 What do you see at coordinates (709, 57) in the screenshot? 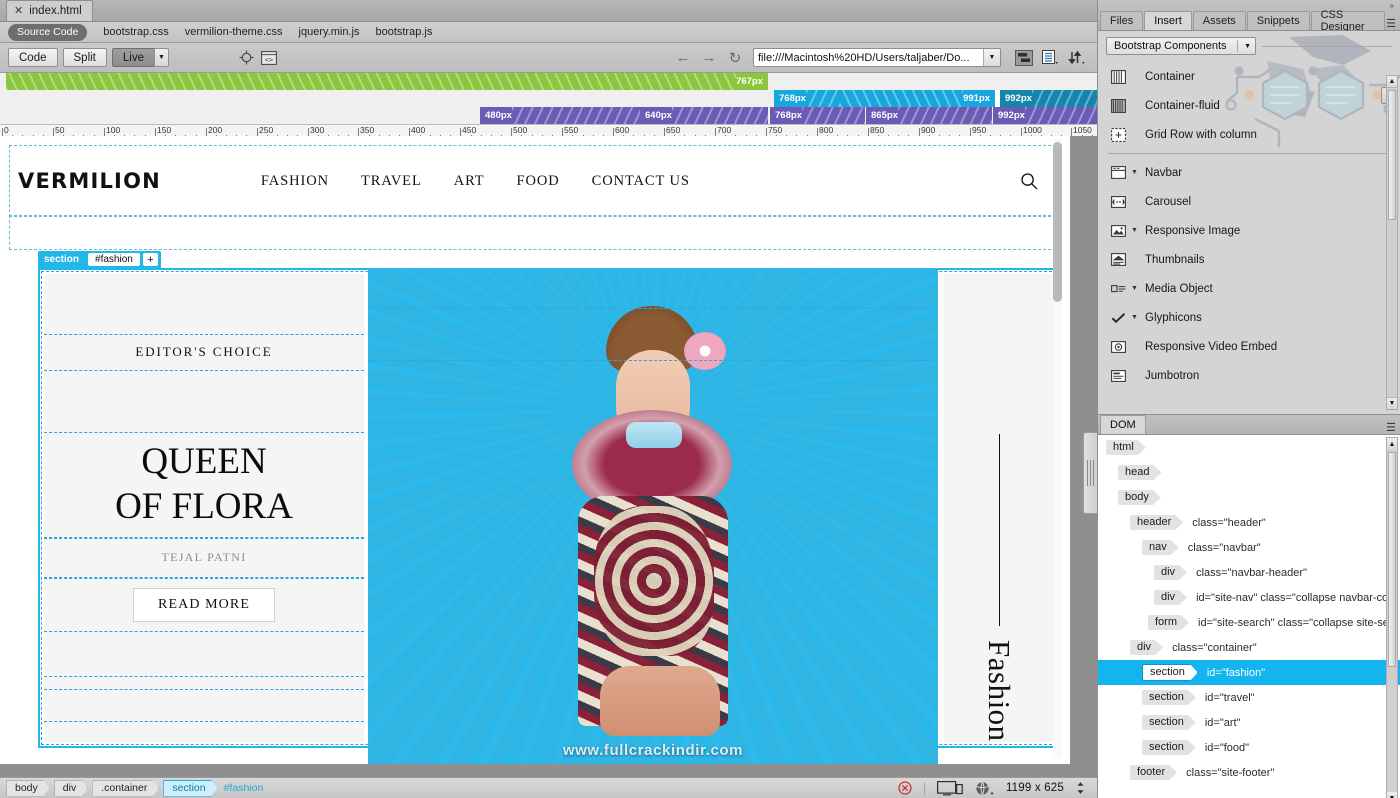
I see `arrow-right-icon: →` at bounding box center [709, 57].